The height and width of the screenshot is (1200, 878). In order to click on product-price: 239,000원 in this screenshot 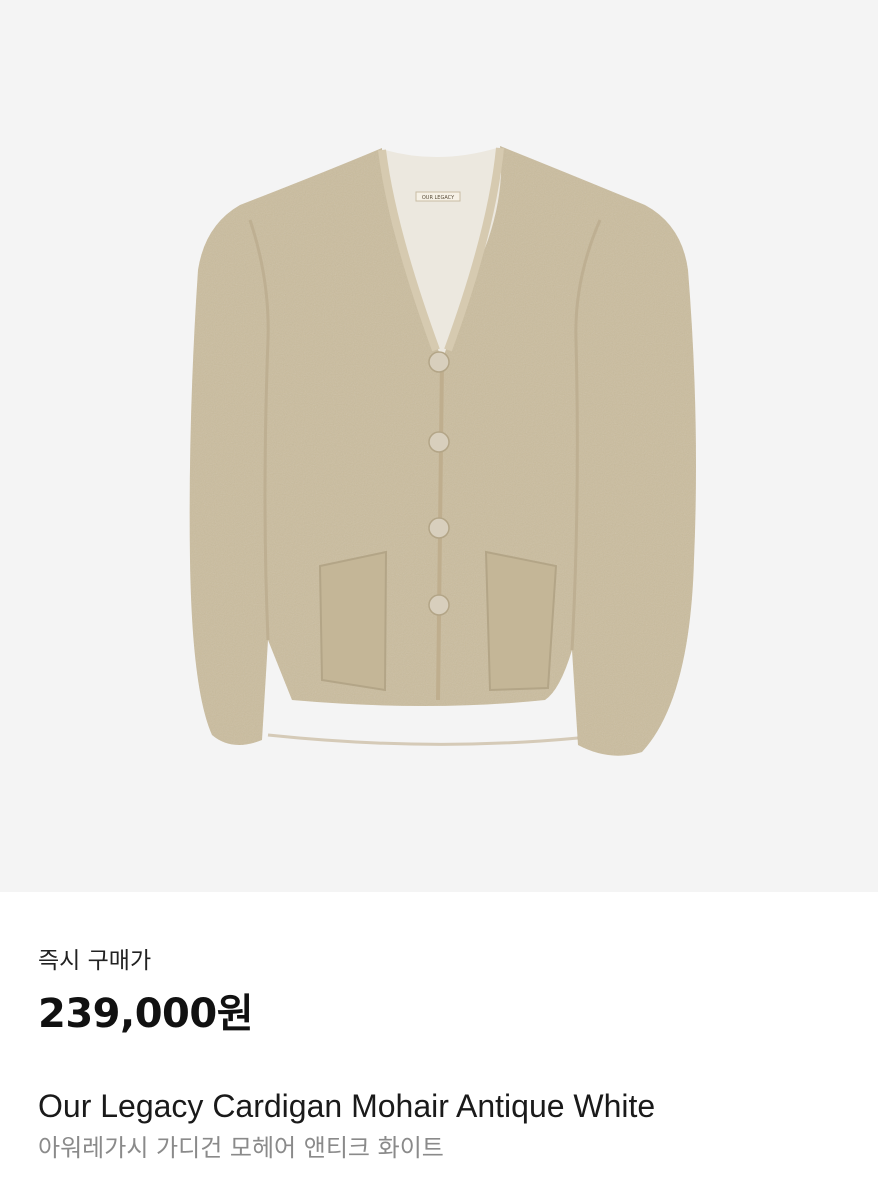, I will do `click(146, 1014)`.